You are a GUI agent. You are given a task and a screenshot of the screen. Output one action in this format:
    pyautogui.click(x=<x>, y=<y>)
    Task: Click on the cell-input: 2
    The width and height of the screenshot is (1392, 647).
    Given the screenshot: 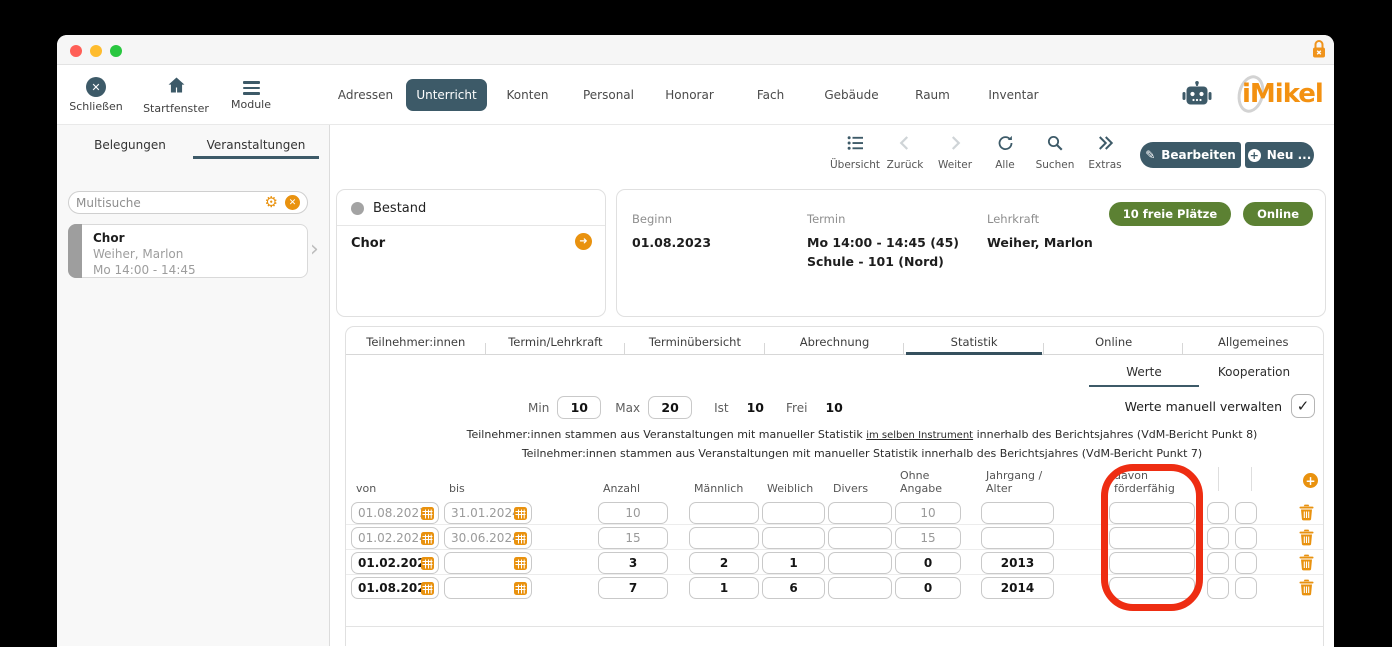 What is the action you would take?
    pyautogui.click(x=724, y=563)
    